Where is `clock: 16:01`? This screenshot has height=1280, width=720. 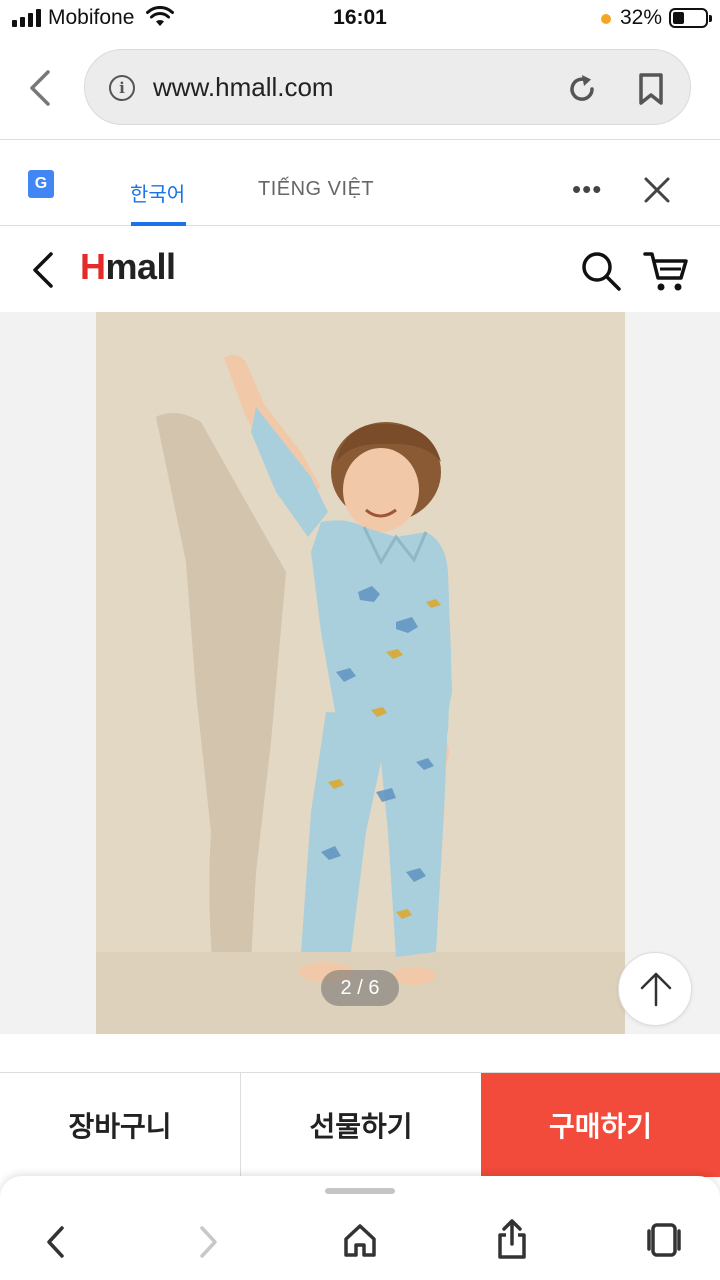
clock: 16:01 is located at coordinates (360, 17).